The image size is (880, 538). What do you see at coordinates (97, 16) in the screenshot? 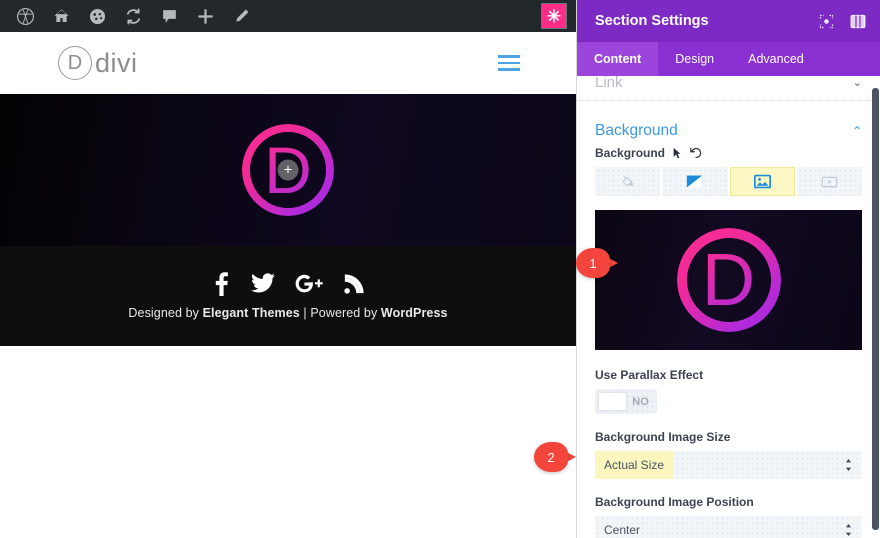
I see `dashboard-speed-icon` at bounding box center [97, 16].